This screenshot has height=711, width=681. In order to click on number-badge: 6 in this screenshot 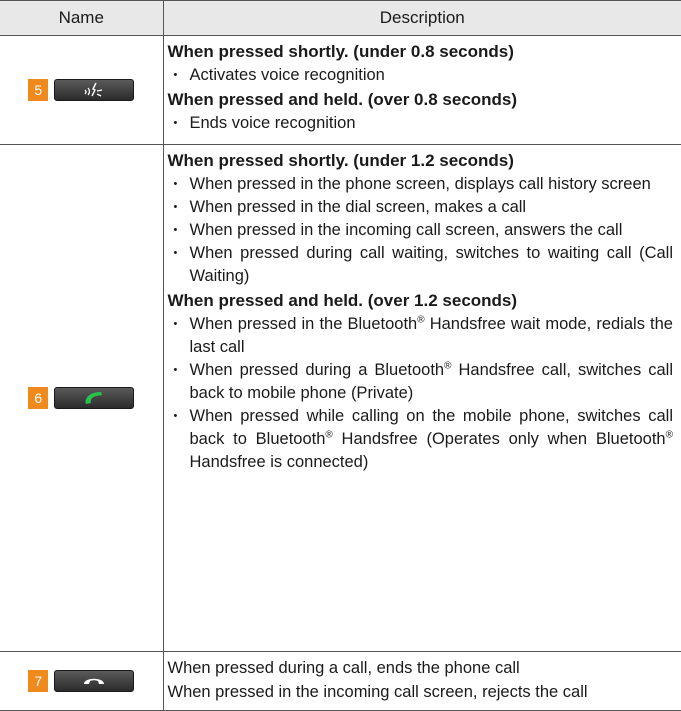, I will do `click(38, 398)`.